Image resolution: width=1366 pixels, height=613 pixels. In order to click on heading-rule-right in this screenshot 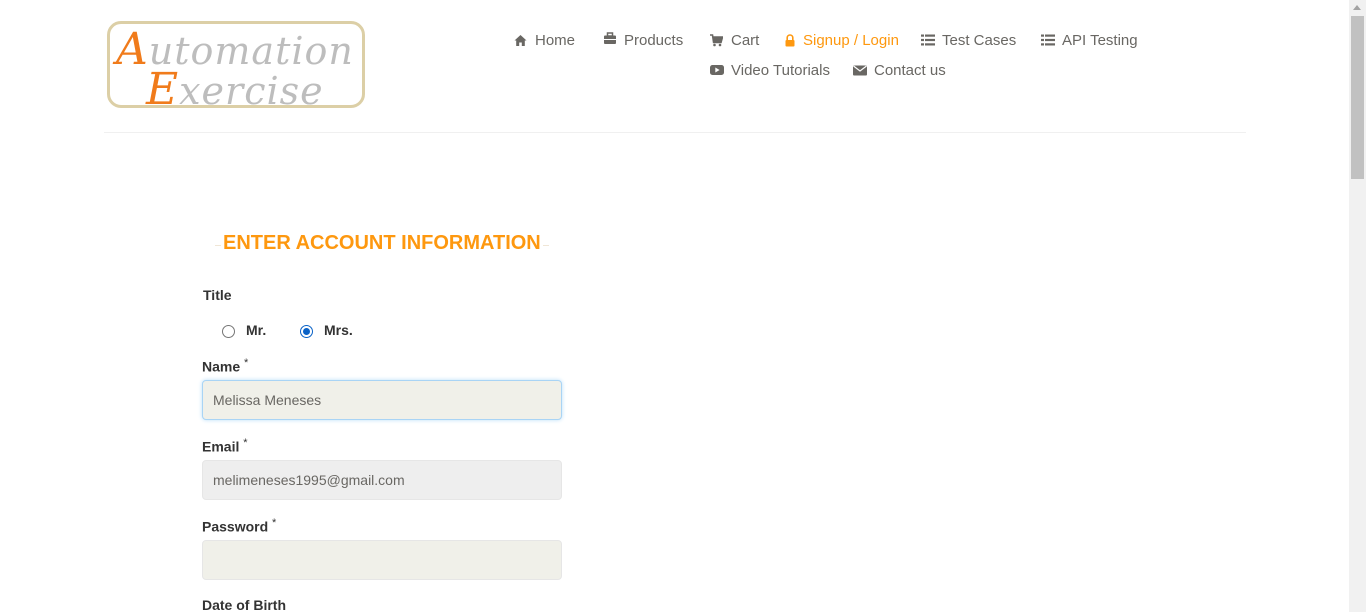, I will do `click(546, 245)`.